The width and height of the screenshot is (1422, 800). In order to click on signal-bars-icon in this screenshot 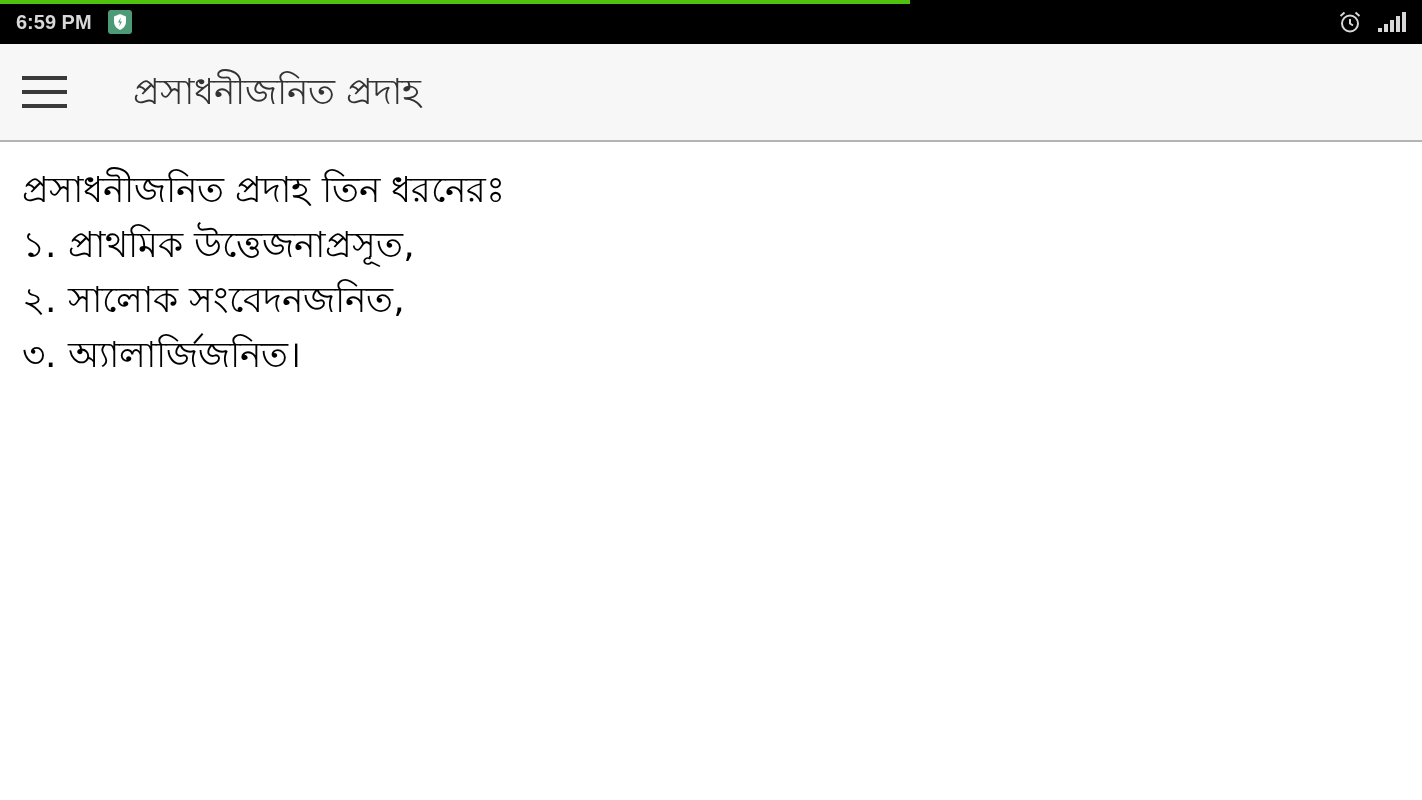, I will do `click(1392, 22)`.